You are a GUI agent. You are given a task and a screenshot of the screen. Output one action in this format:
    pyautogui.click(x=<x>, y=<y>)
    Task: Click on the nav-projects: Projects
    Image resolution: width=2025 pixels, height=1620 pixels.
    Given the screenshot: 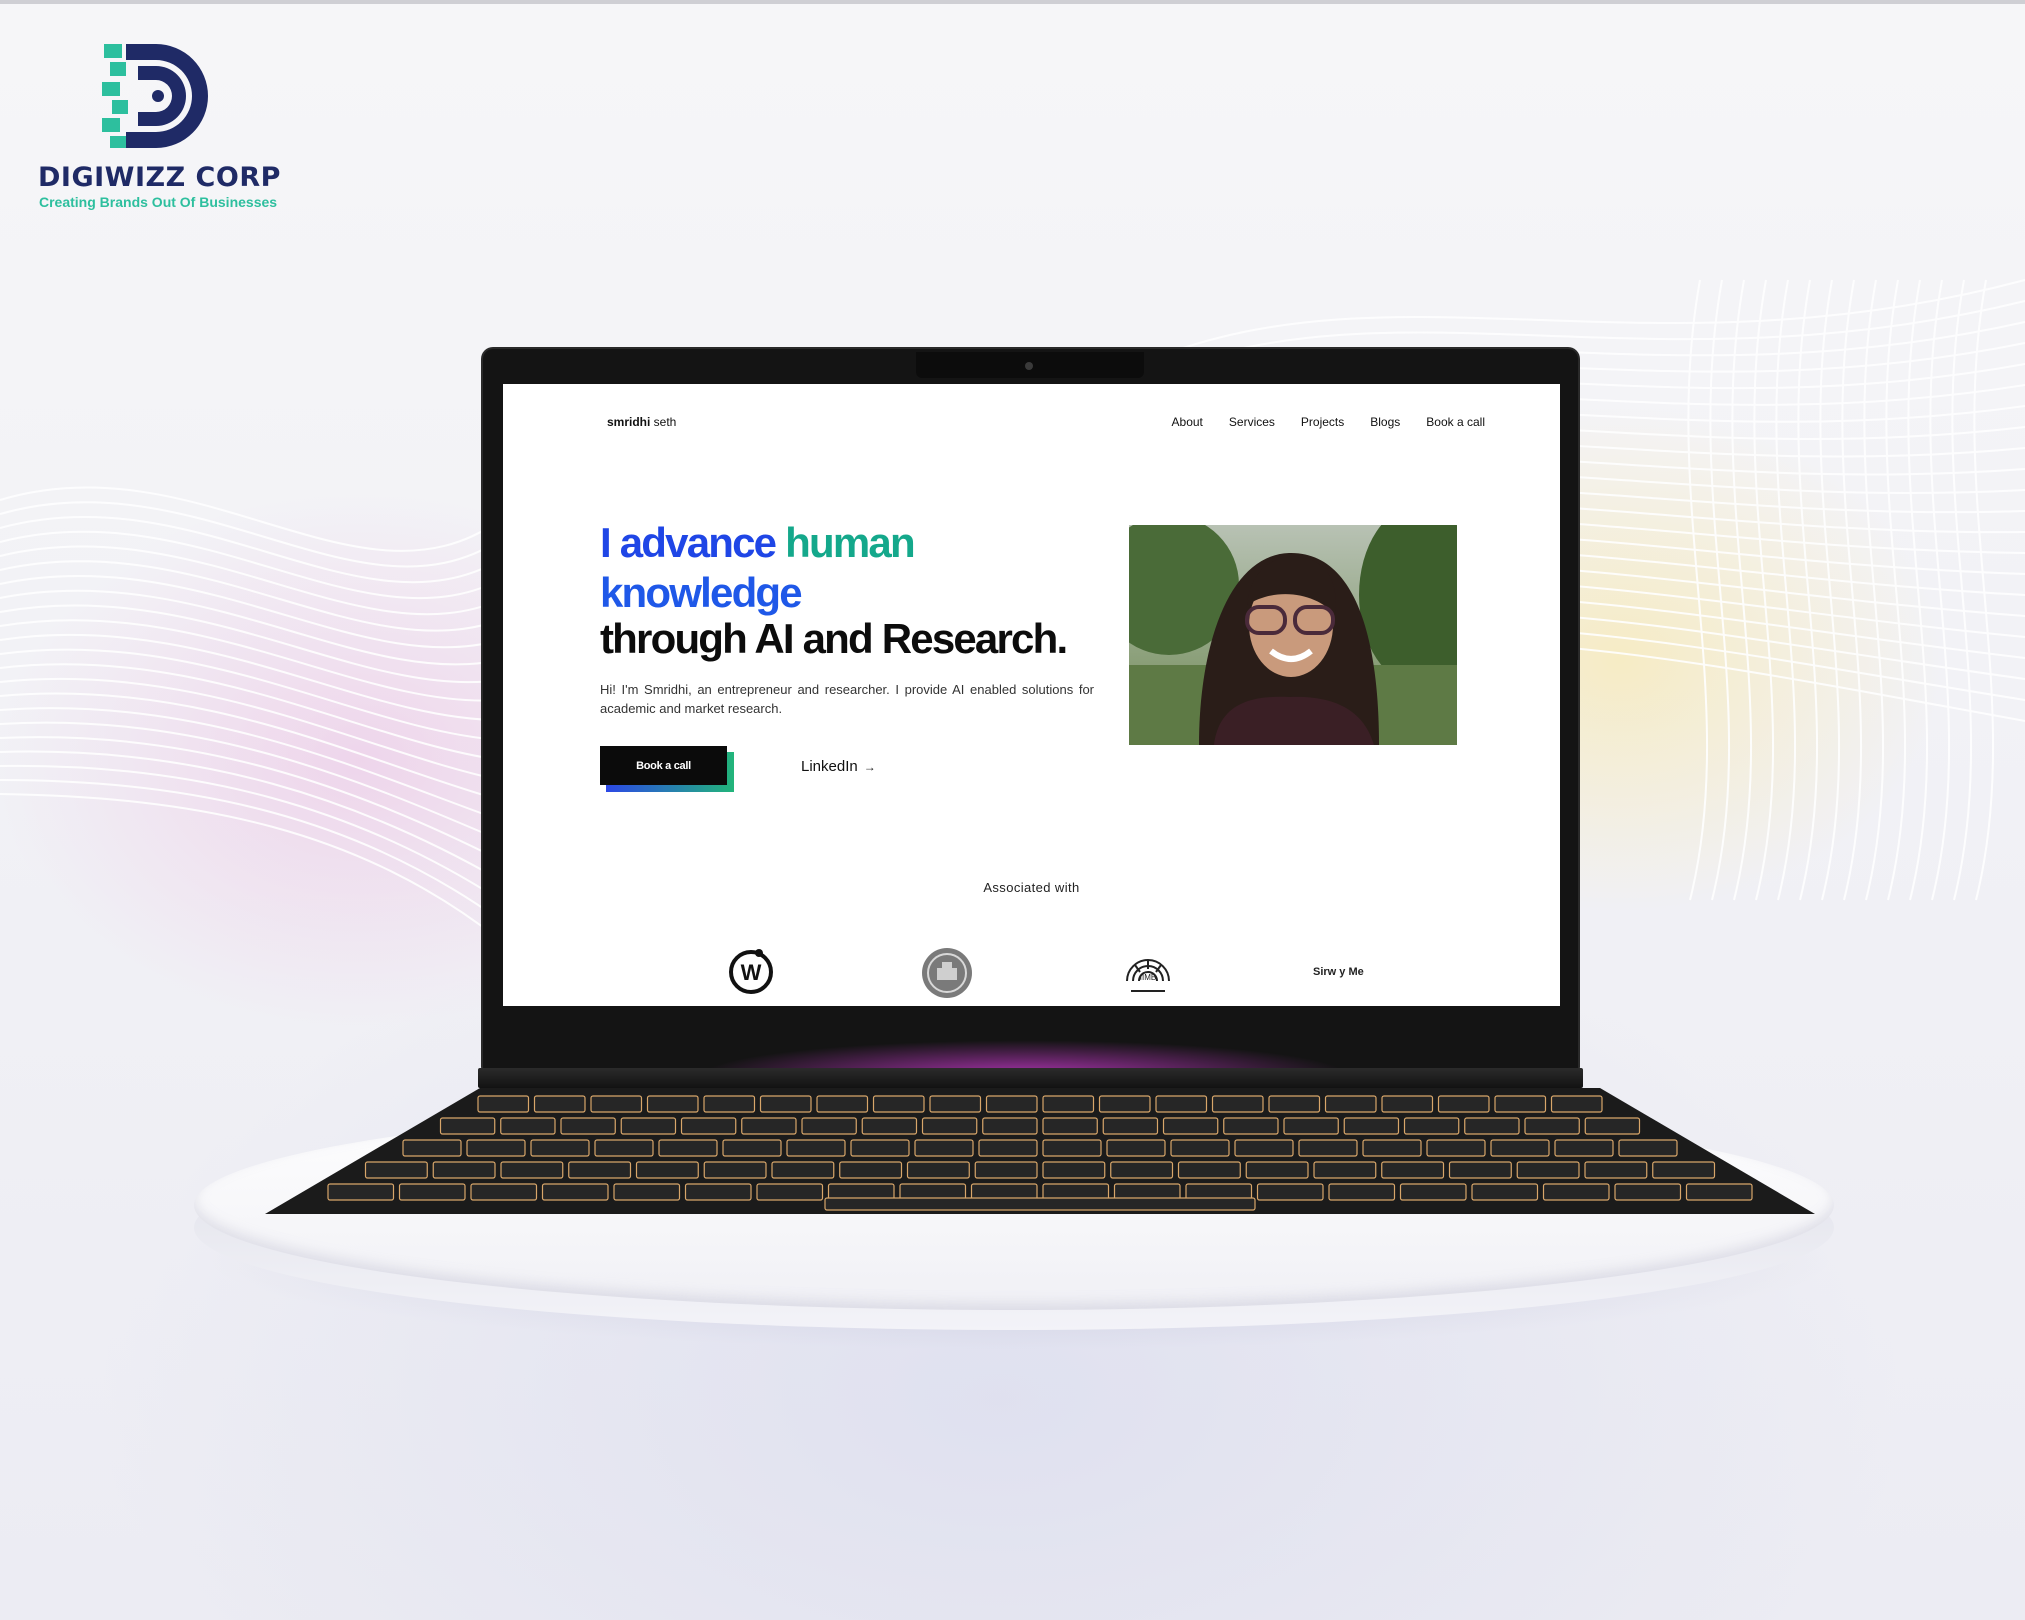 What is the action you would take?
    pyautogui.click(x=1322, y=422)
    